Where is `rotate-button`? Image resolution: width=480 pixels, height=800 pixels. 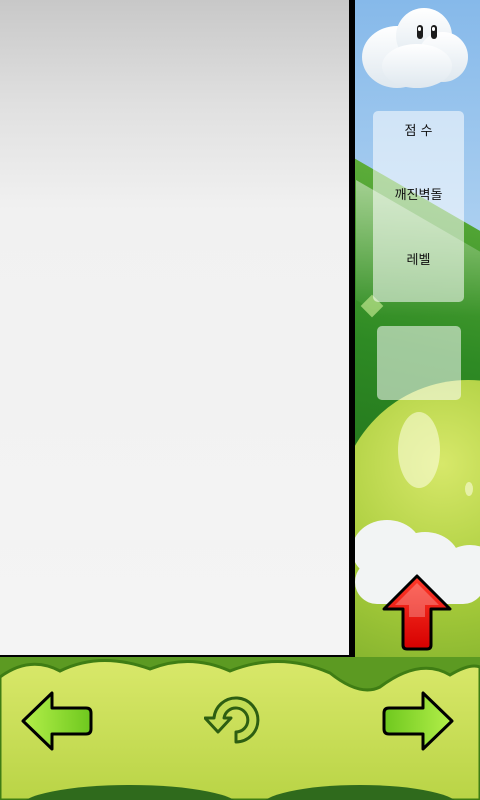 rotate-button is located at coordinates (235, 721).